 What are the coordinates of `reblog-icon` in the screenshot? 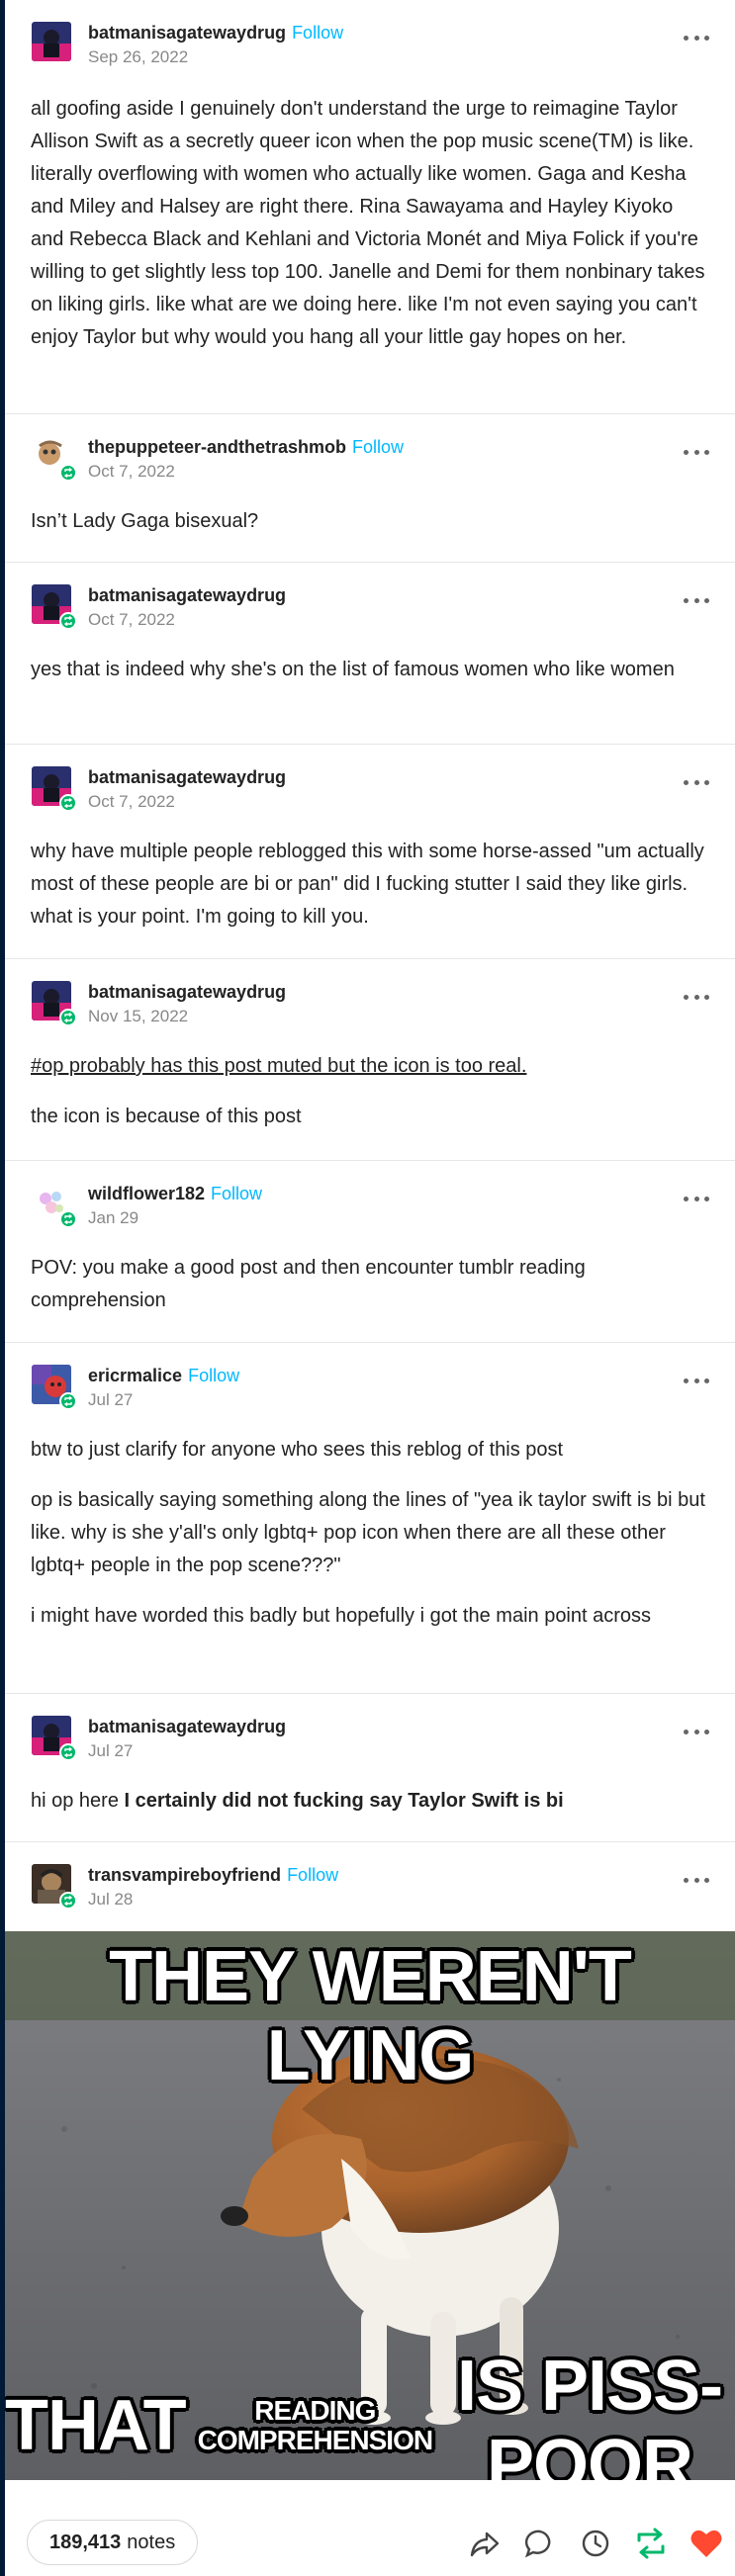 It's located at (651, 2543).